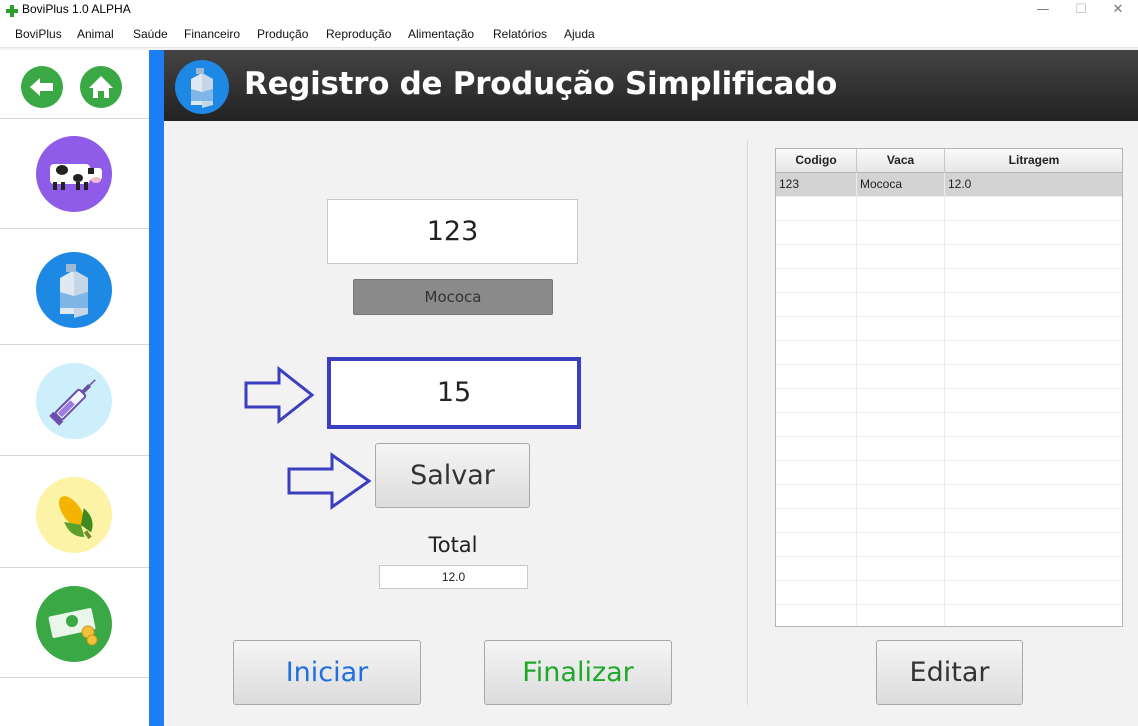 The width and height of the screenshot is (1138, 726). Describe the element at coordinates (1118, 11) in the screenshot. I see `close-button: ✕` at that location.